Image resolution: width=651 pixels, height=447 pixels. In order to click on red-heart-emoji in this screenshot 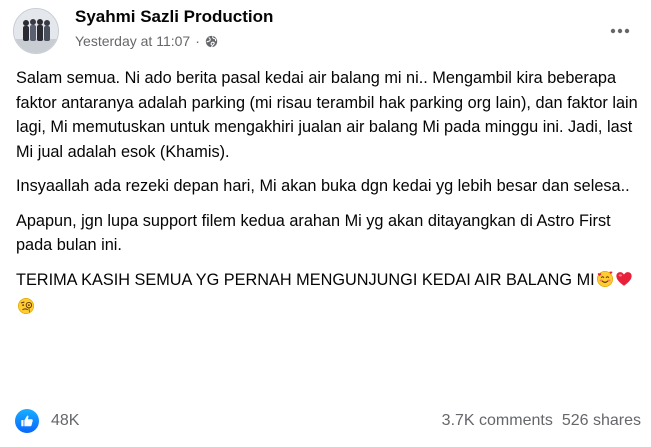, I will do `click(624, 283)`.